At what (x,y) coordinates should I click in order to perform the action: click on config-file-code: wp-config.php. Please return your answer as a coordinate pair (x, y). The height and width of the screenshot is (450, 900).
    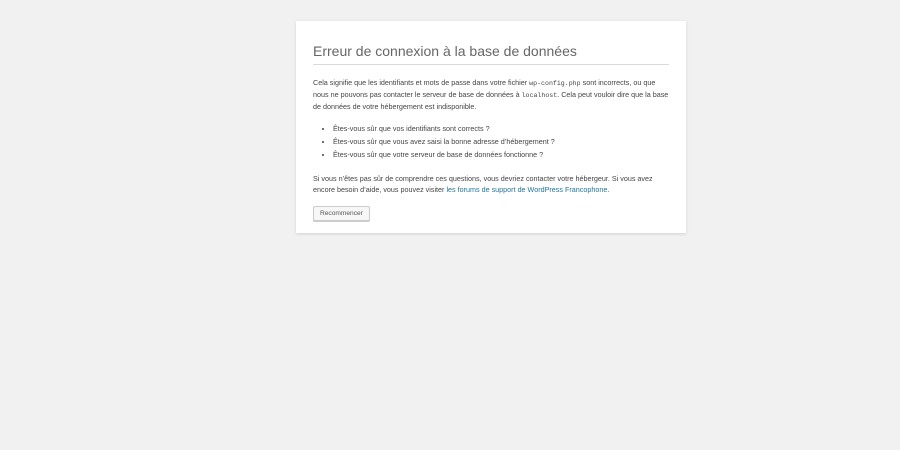
    Looking at the image, I should click on (555, 83).